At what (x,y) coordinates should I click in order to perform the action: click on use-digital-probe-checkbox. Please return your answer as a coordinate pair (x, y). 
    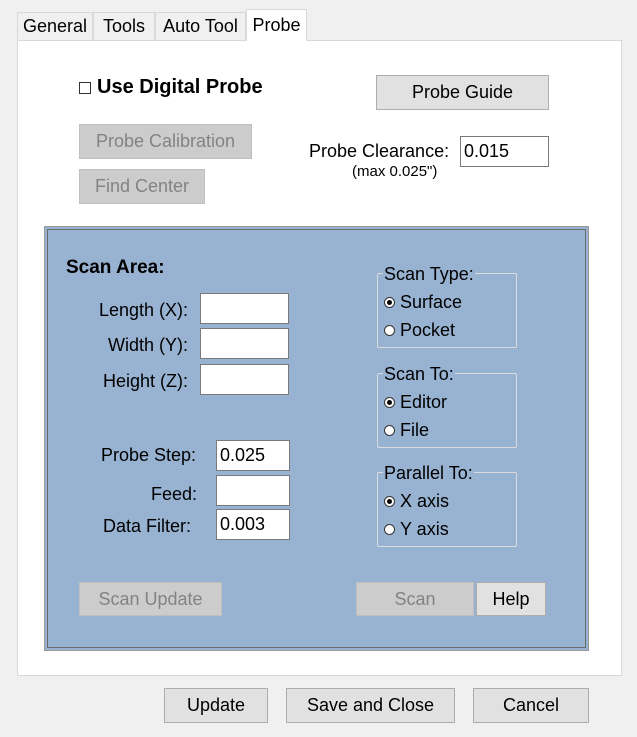
    Looking at the image, I should click on (85, 88).